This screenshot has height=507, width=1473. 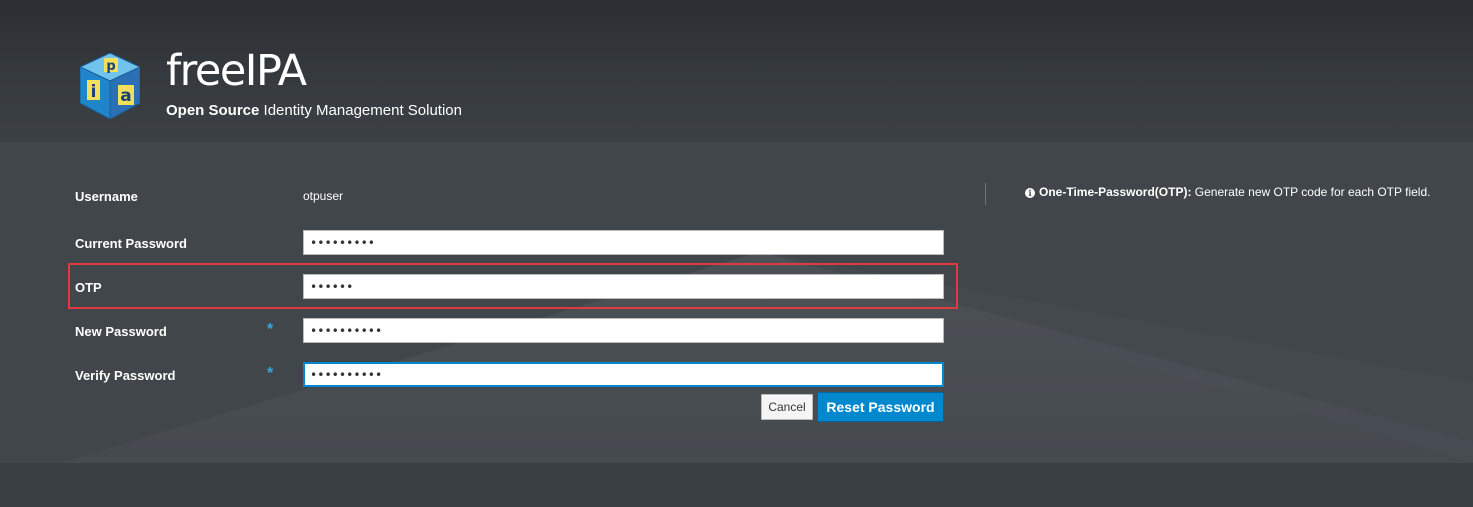 What do you see at coordinates (736, 485) in the screenshot?
I see `footer-bar` at bounding box center [736, 485].